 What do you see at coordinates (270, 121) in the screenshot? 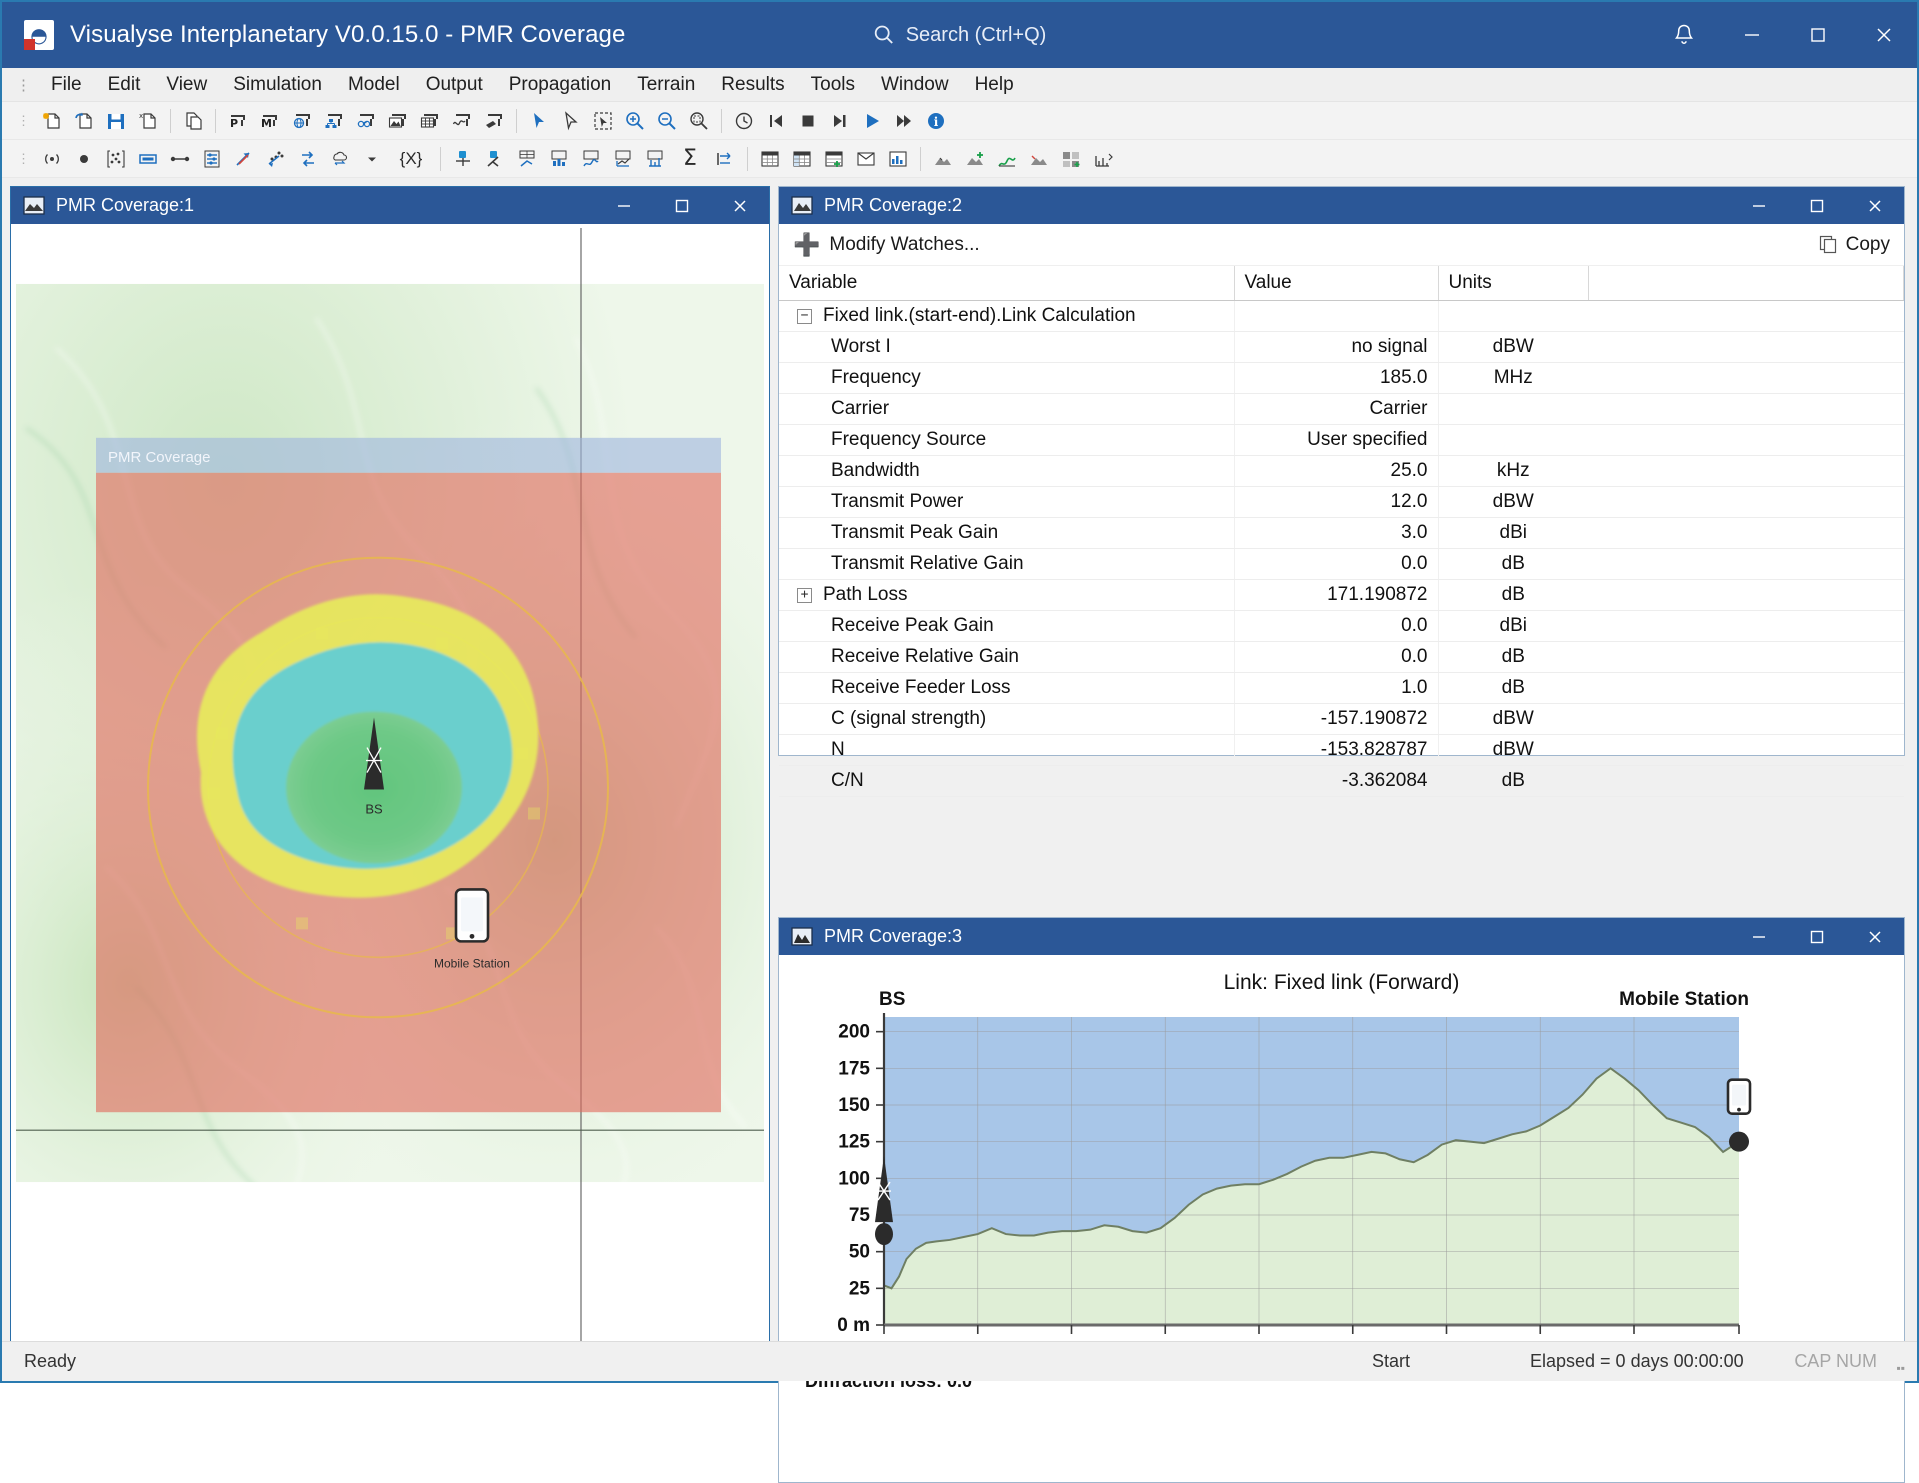
I see `new-model-view-button: M` at bounding box center [270, 121].